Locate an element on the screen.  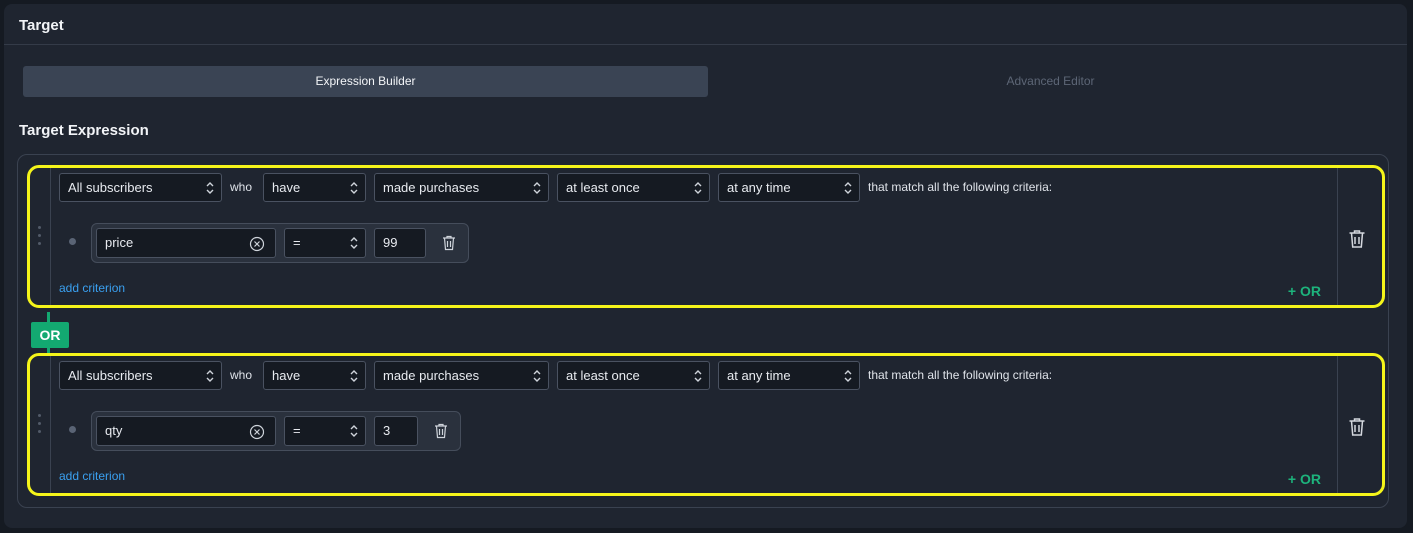
criterion-field-input: qty is located at coordinates (186, 431).